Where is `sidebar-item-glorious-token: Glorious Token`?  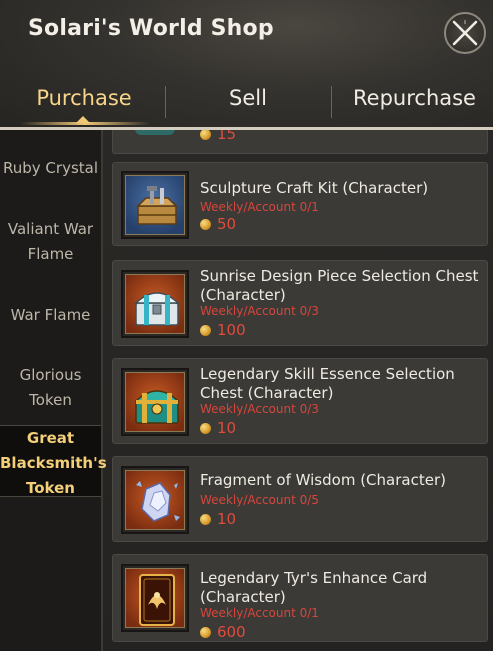 sidebar-item-glorious-token: Glorious Token is located at coordinates (50, 388).